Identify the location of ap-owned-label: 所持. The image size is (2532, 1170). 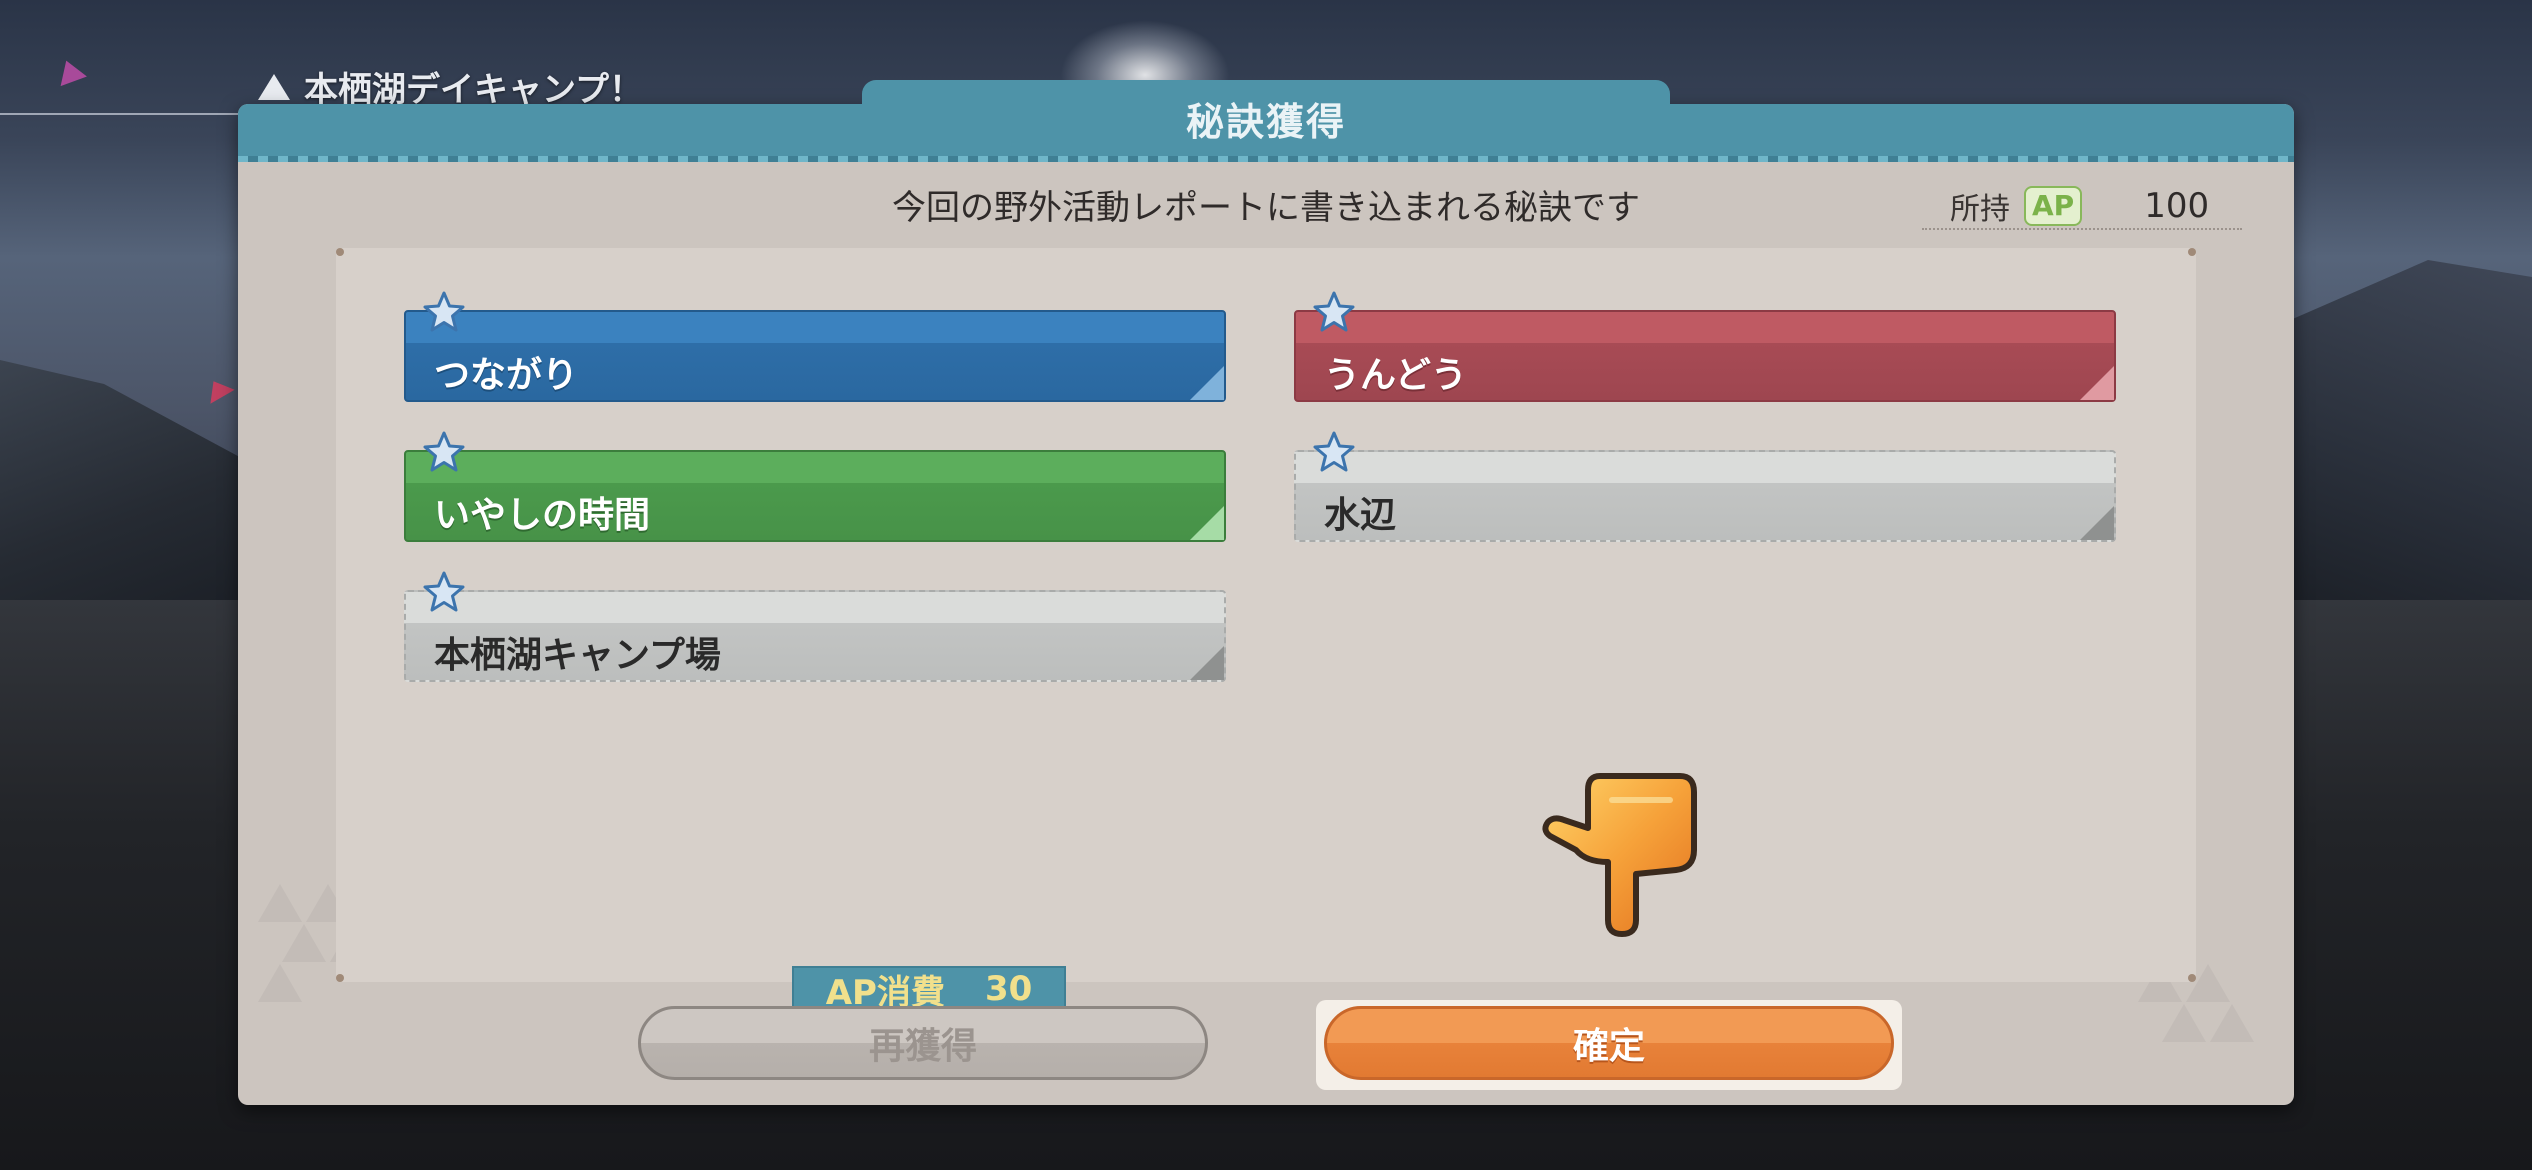
(1980, 209).